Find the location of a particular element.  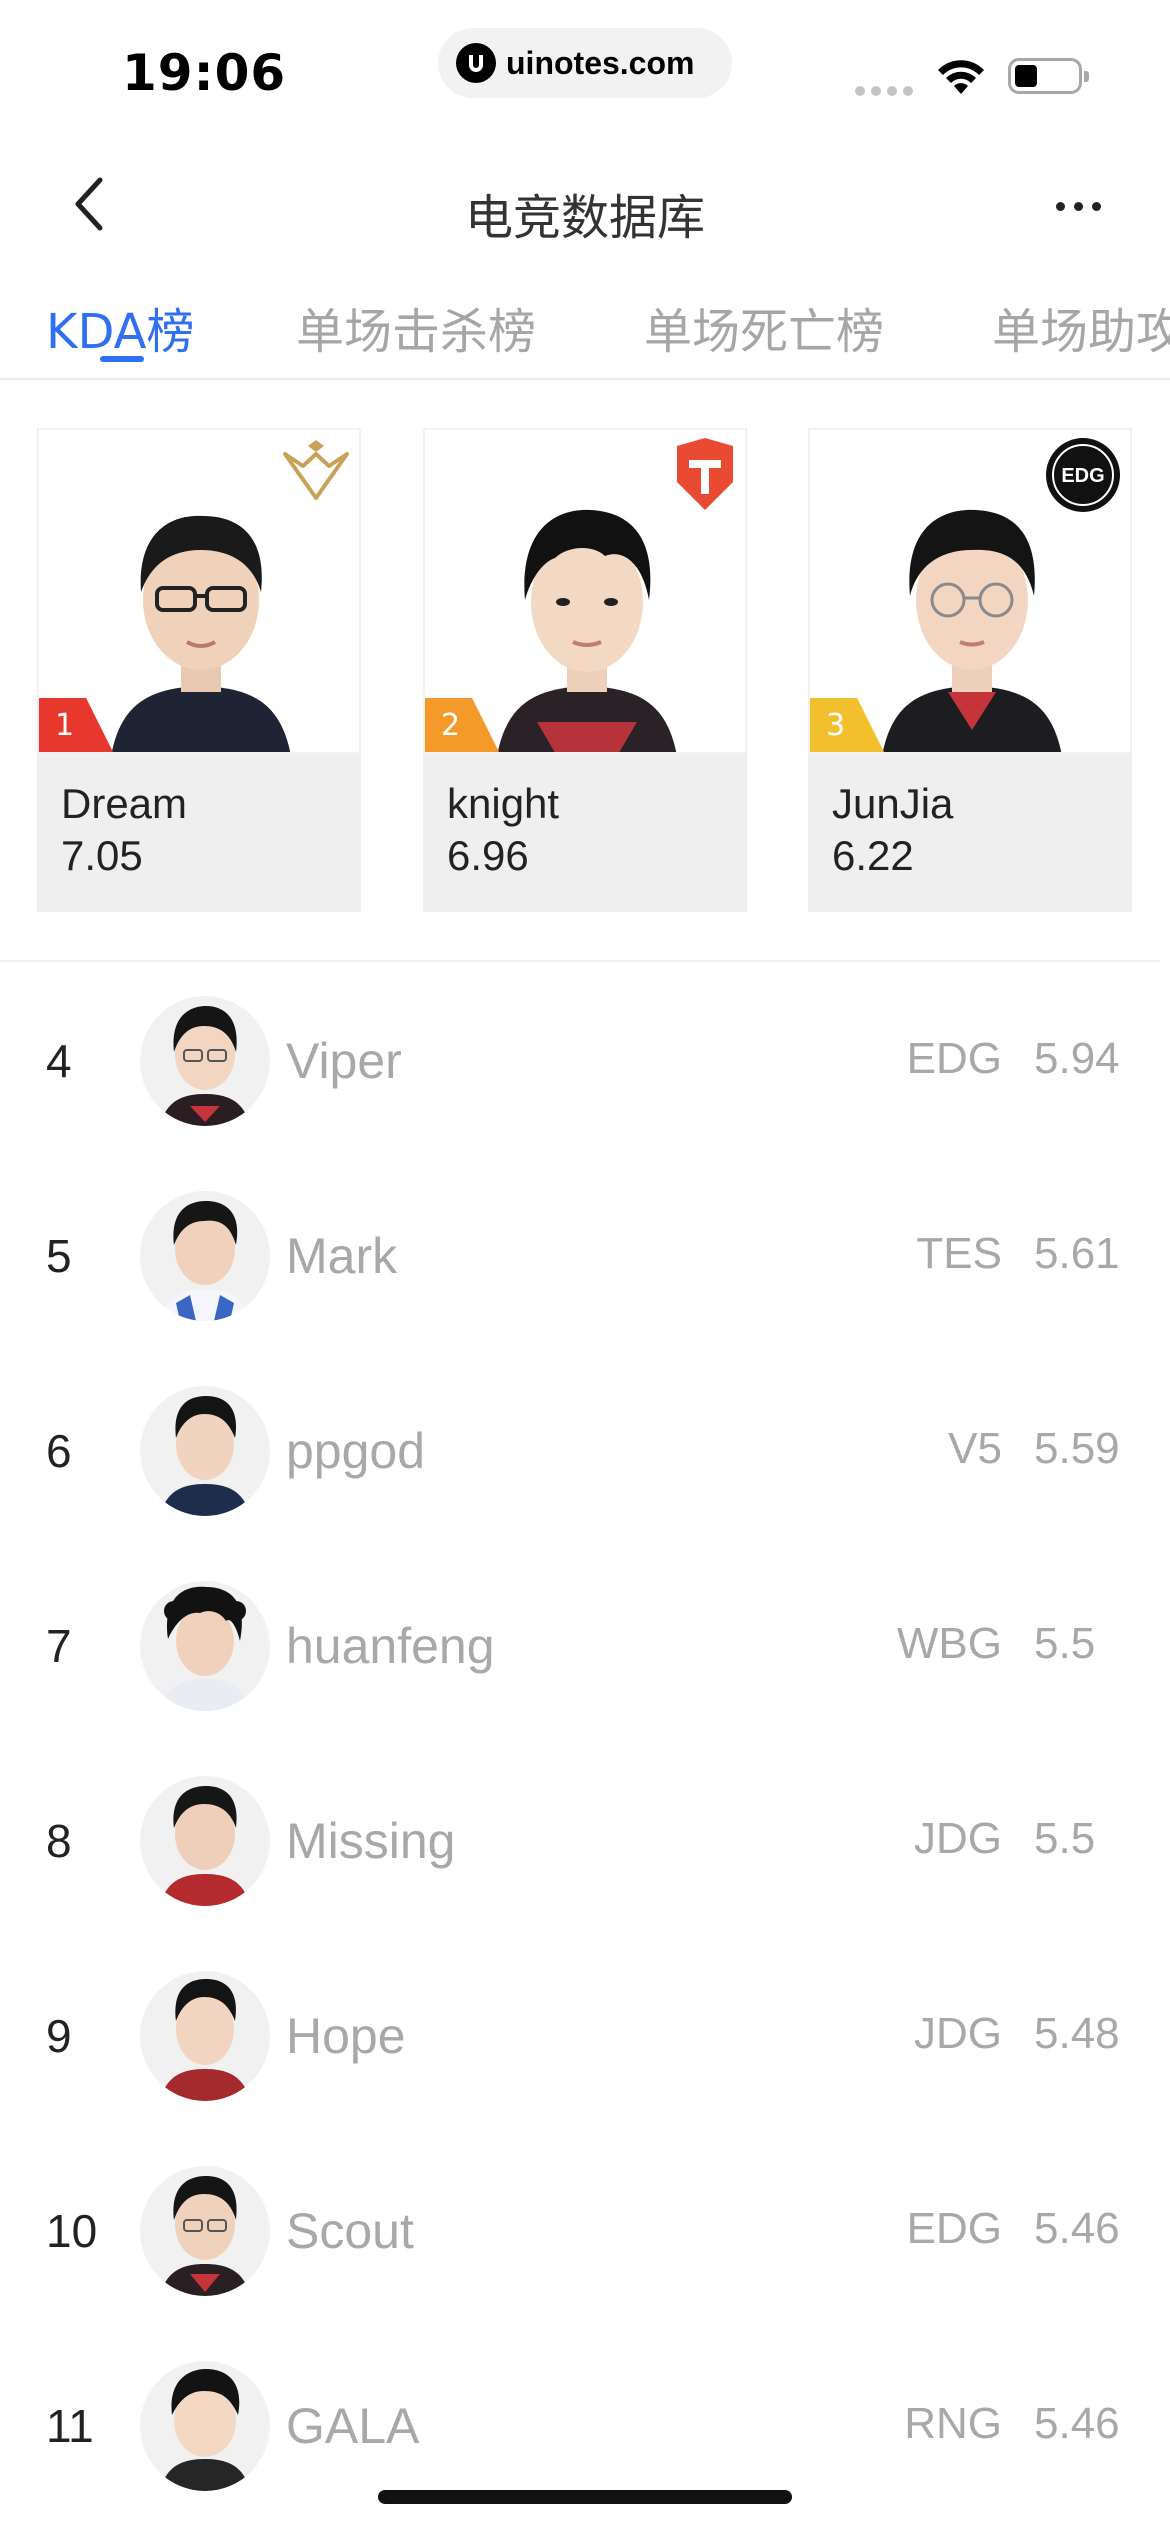

top-player-card: EDG 3 JunJia 6.22 is located at coordinates (970, 670).